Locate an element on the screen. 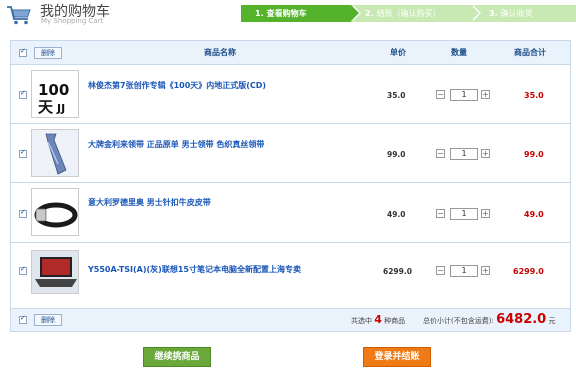 This screenshot has width=576, height=373. product-link: 大牌金利来领带 正品原单 男士领带 色织真丝领带 is located at coordinates (176, 144).